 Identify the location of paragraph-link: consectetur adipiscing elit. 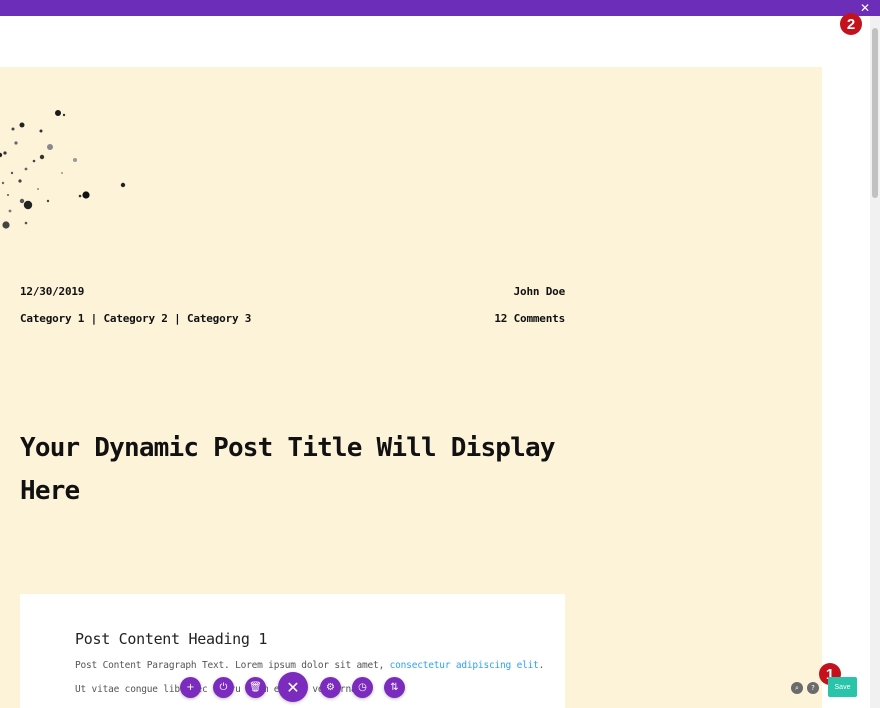
(464, 665).